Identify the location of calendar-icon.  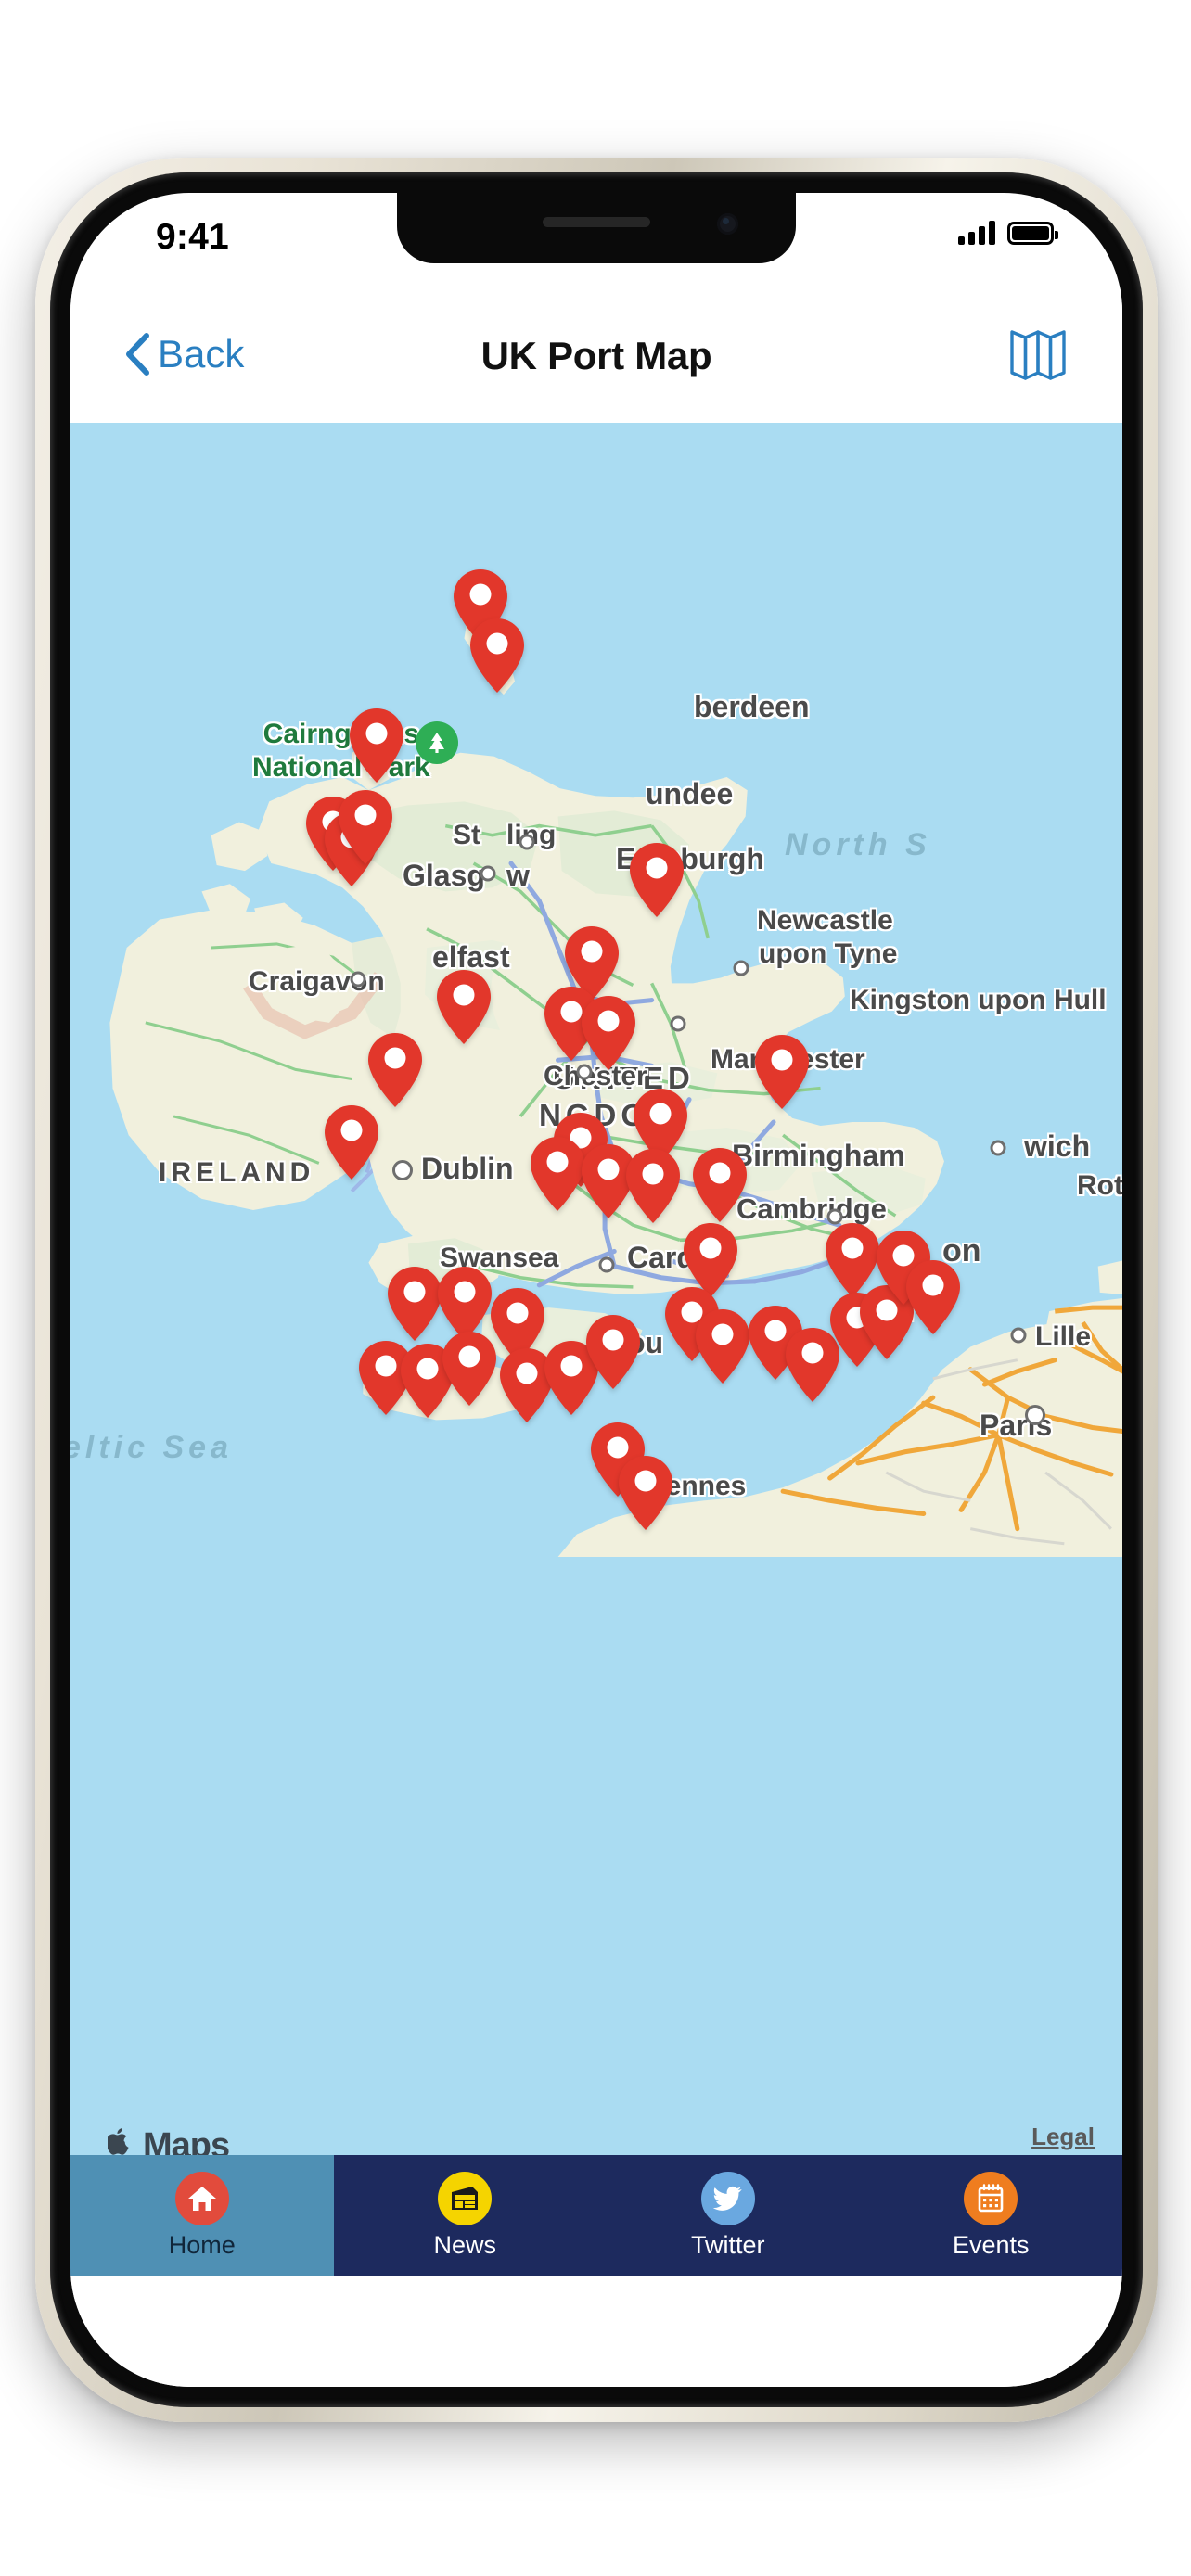
(991, 2198).